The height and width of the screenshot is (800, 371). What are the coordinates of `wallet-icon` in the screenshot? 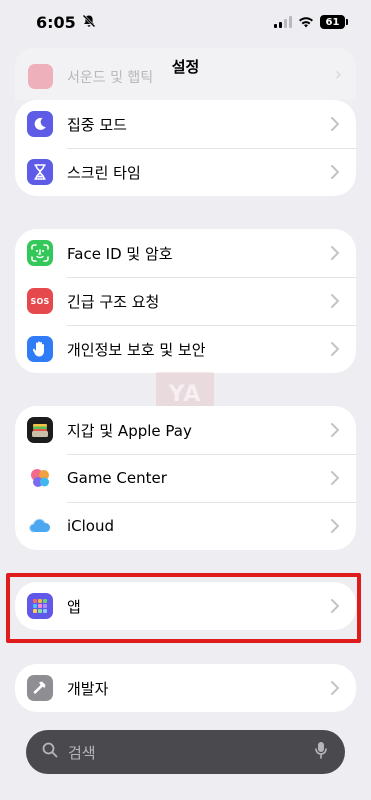 It's located at (40, 430).